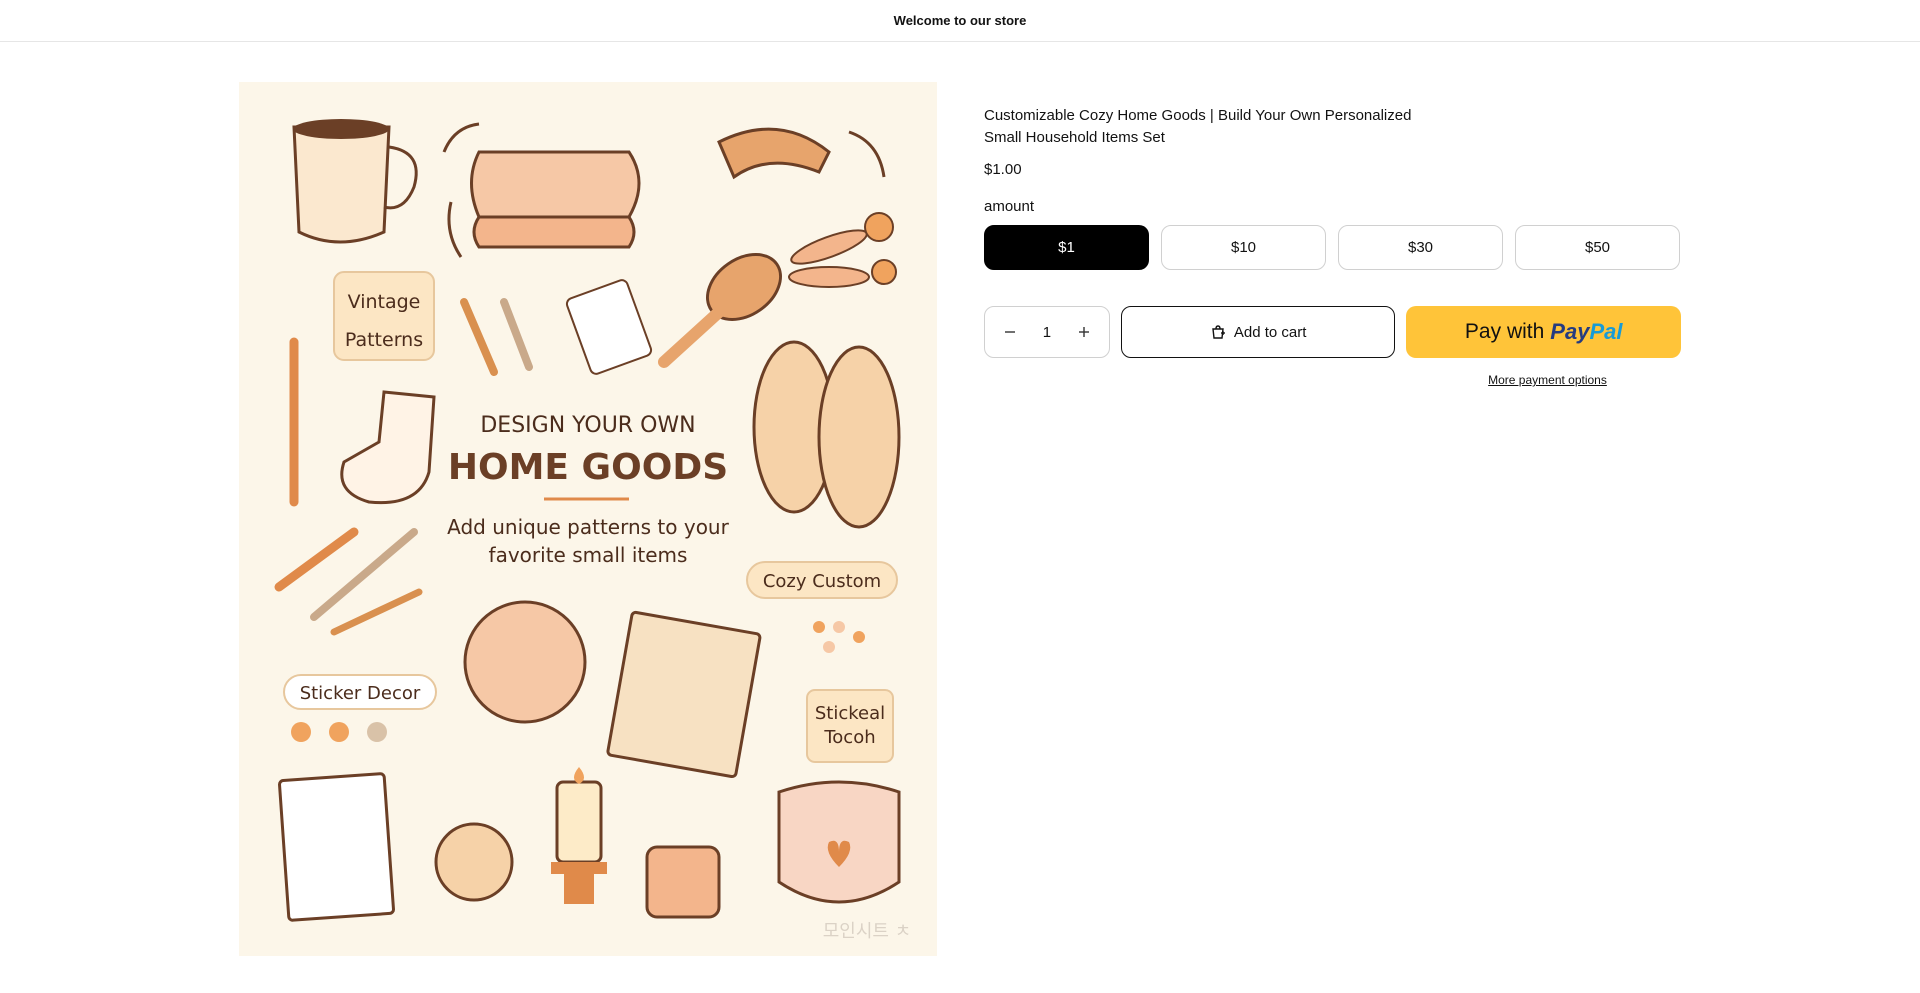  Describe the element at coordinates (683, 882) in the screenshot. I see `tealight-illustration` at that location.